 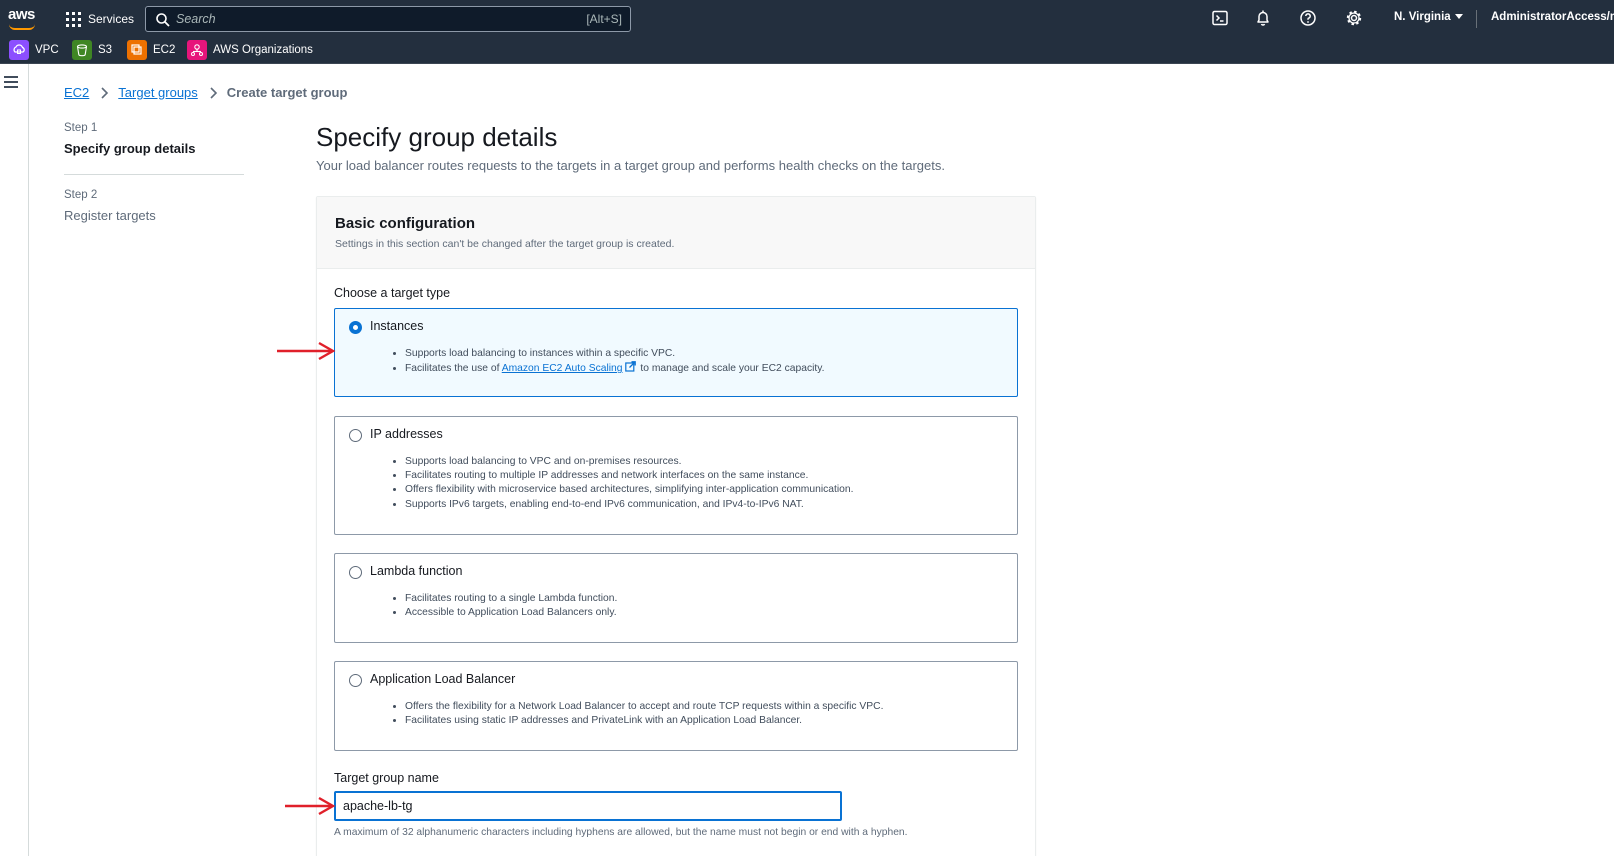 I want to click on radio-lambda-function, so click(x=355, y=572).